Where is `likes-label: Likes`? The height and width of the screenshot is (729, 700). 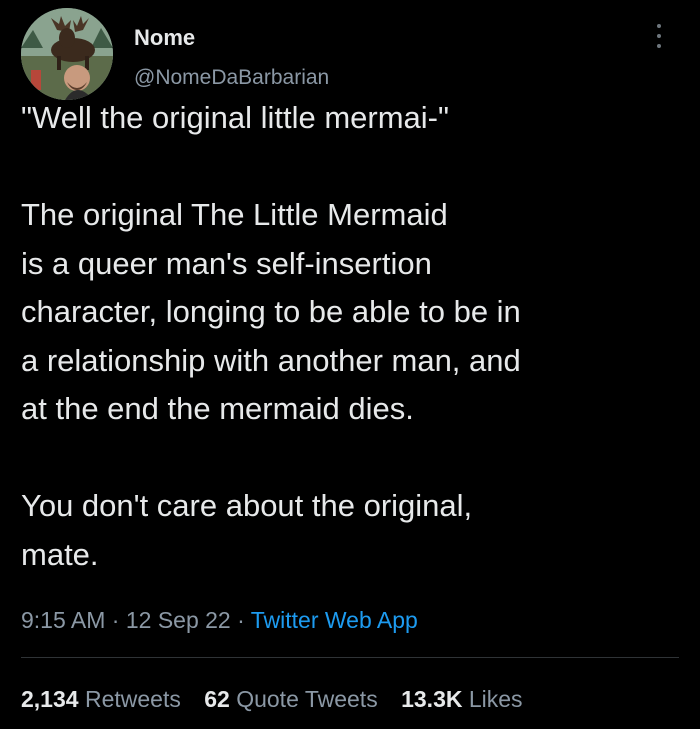 likes-label: Likes is located at coordinates (495, 699).